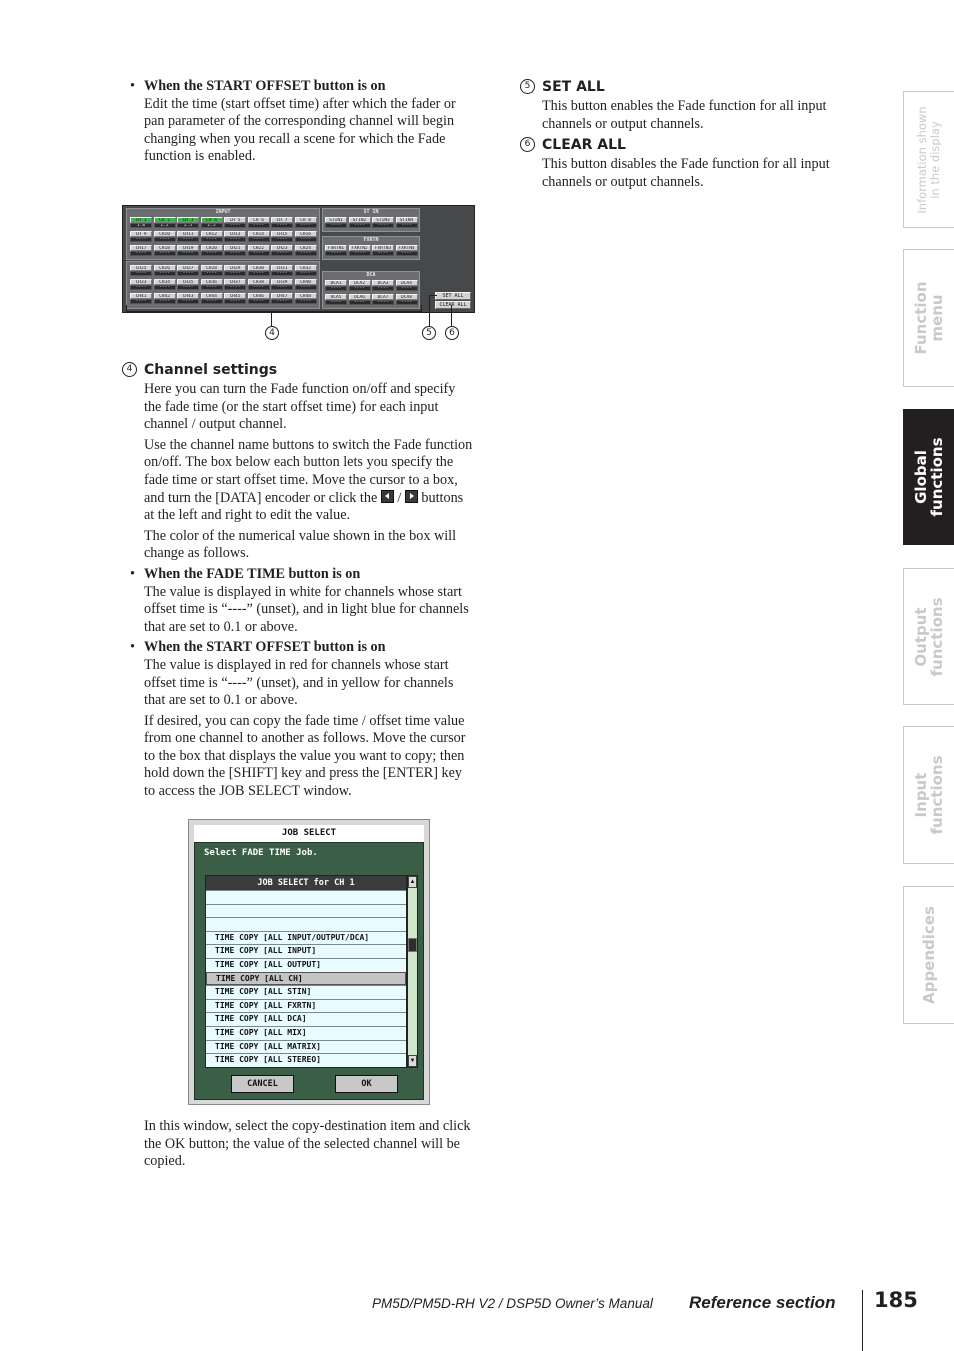 Image resolution: width=954 pixels, height=1351 pixels. Describe the element at coordinates (928, 159) in the screenshot. I see `tab-information-shown: Information shown in the display` at that location.